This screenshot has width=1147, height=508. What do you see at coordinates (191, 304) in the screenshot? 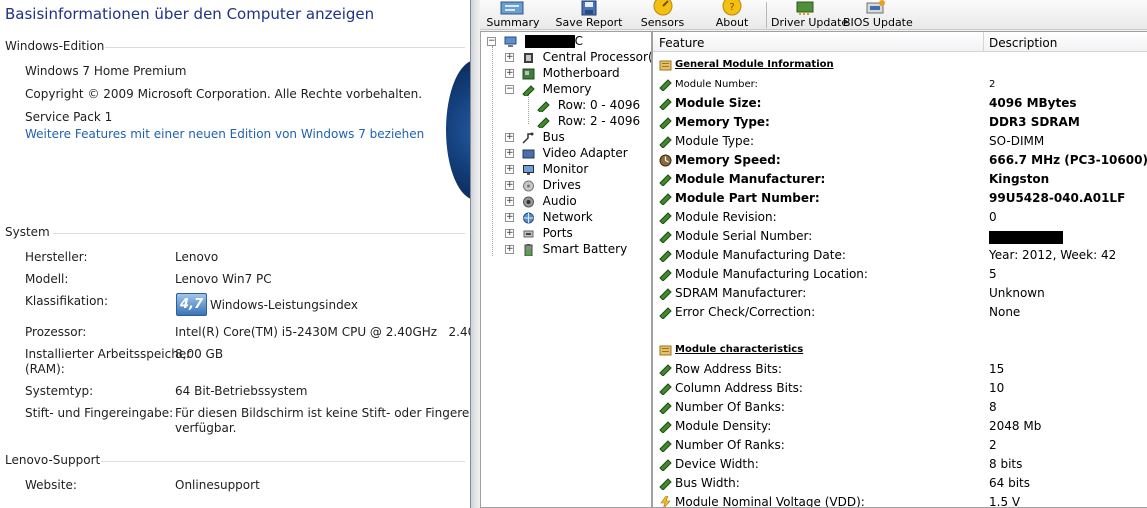
I see `wei-score-badge: 4,7` at bounding box center [191, 304].